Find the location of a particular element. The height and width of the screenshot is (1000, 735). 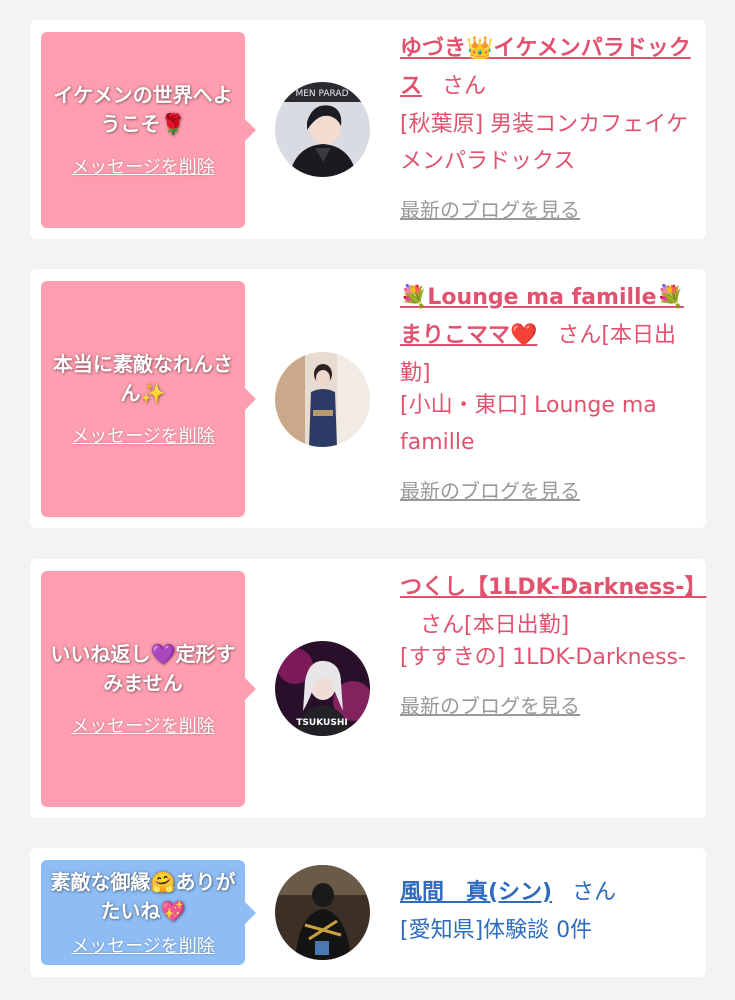

message-text: いいね返し💜定形すみません is located at coordinates (143, 668).